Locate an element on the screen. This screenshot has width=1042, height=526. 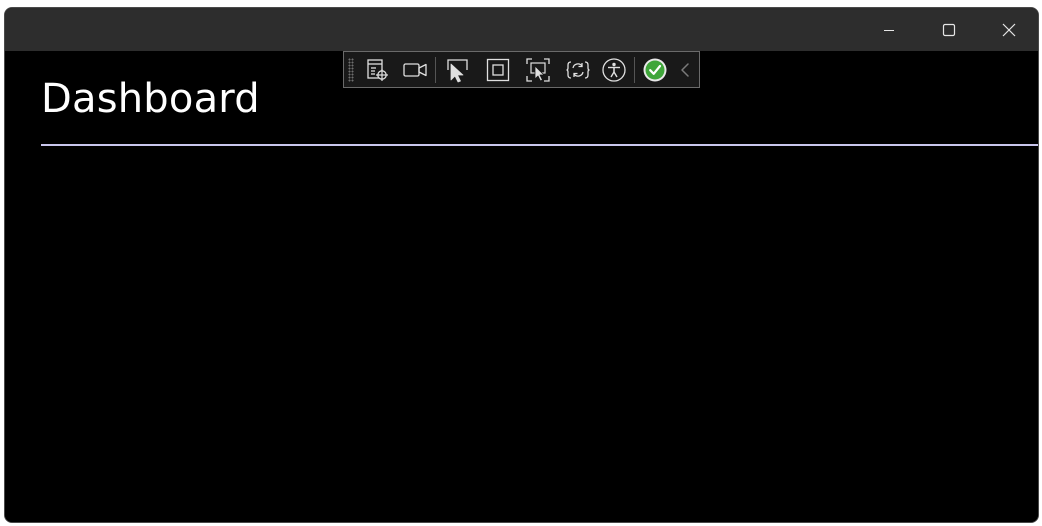
track-focused-element-button is located at coordinates (538, 70).